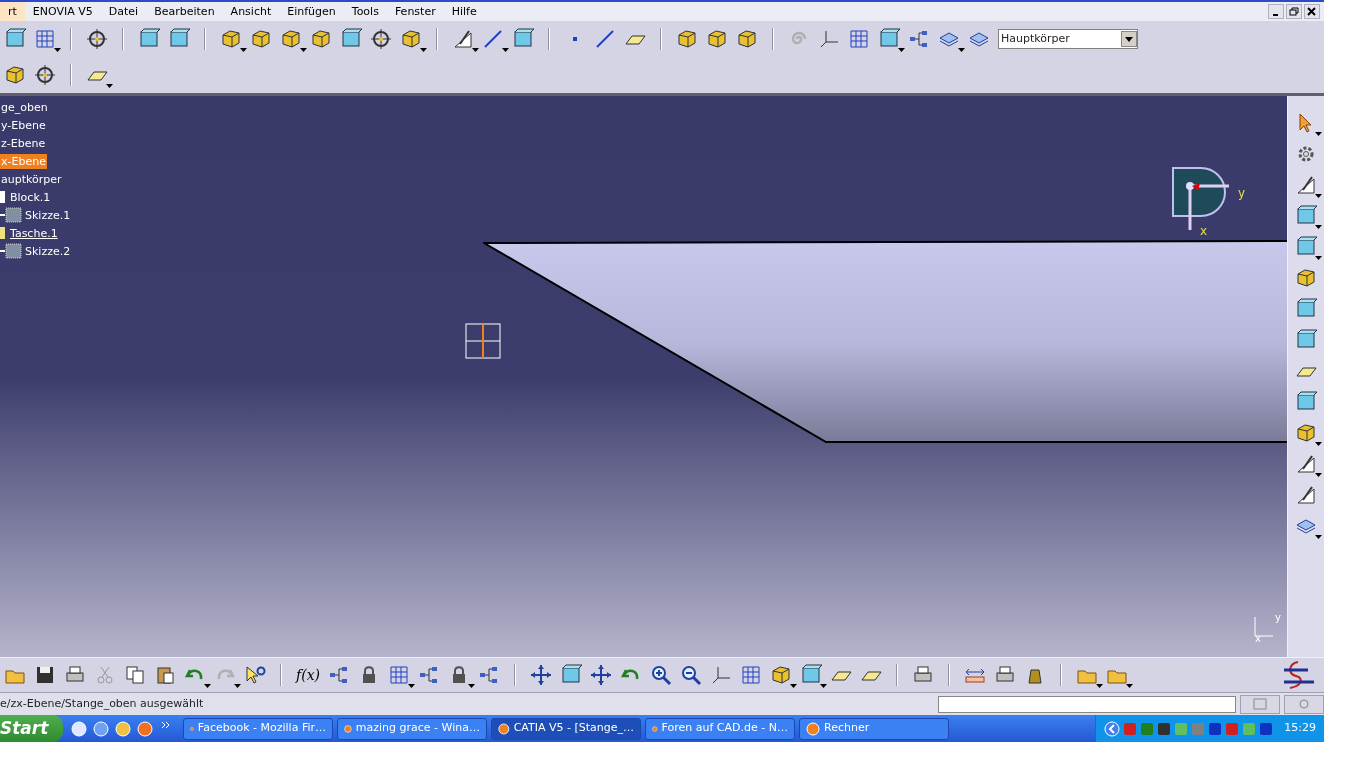 The width and height of the screenshot is (1366, 768). What do you see at coordinates (1087, 704) in the screenshot?
I see `command-input` at bounding box center [1087, 704].